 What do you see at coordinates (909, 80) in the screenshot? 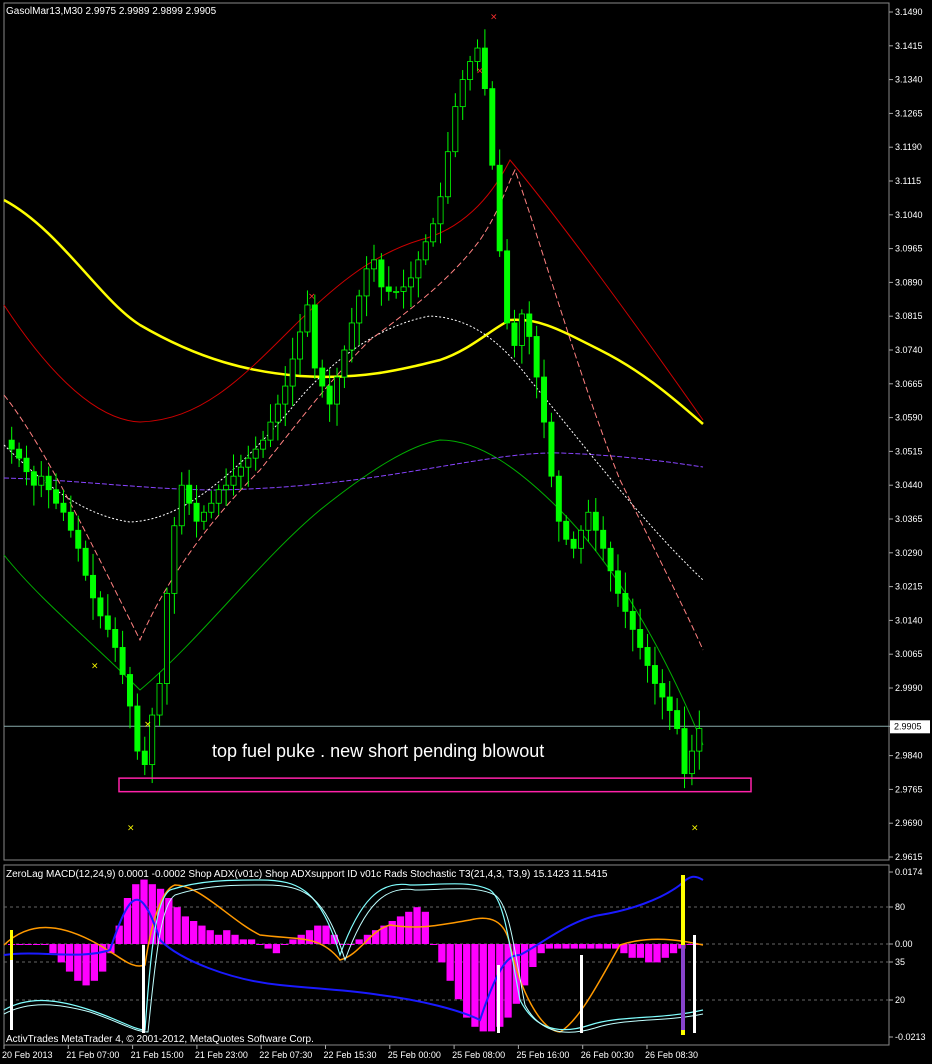
I see `price-tick-label: 3.1340` at bounding box center [909, 80].